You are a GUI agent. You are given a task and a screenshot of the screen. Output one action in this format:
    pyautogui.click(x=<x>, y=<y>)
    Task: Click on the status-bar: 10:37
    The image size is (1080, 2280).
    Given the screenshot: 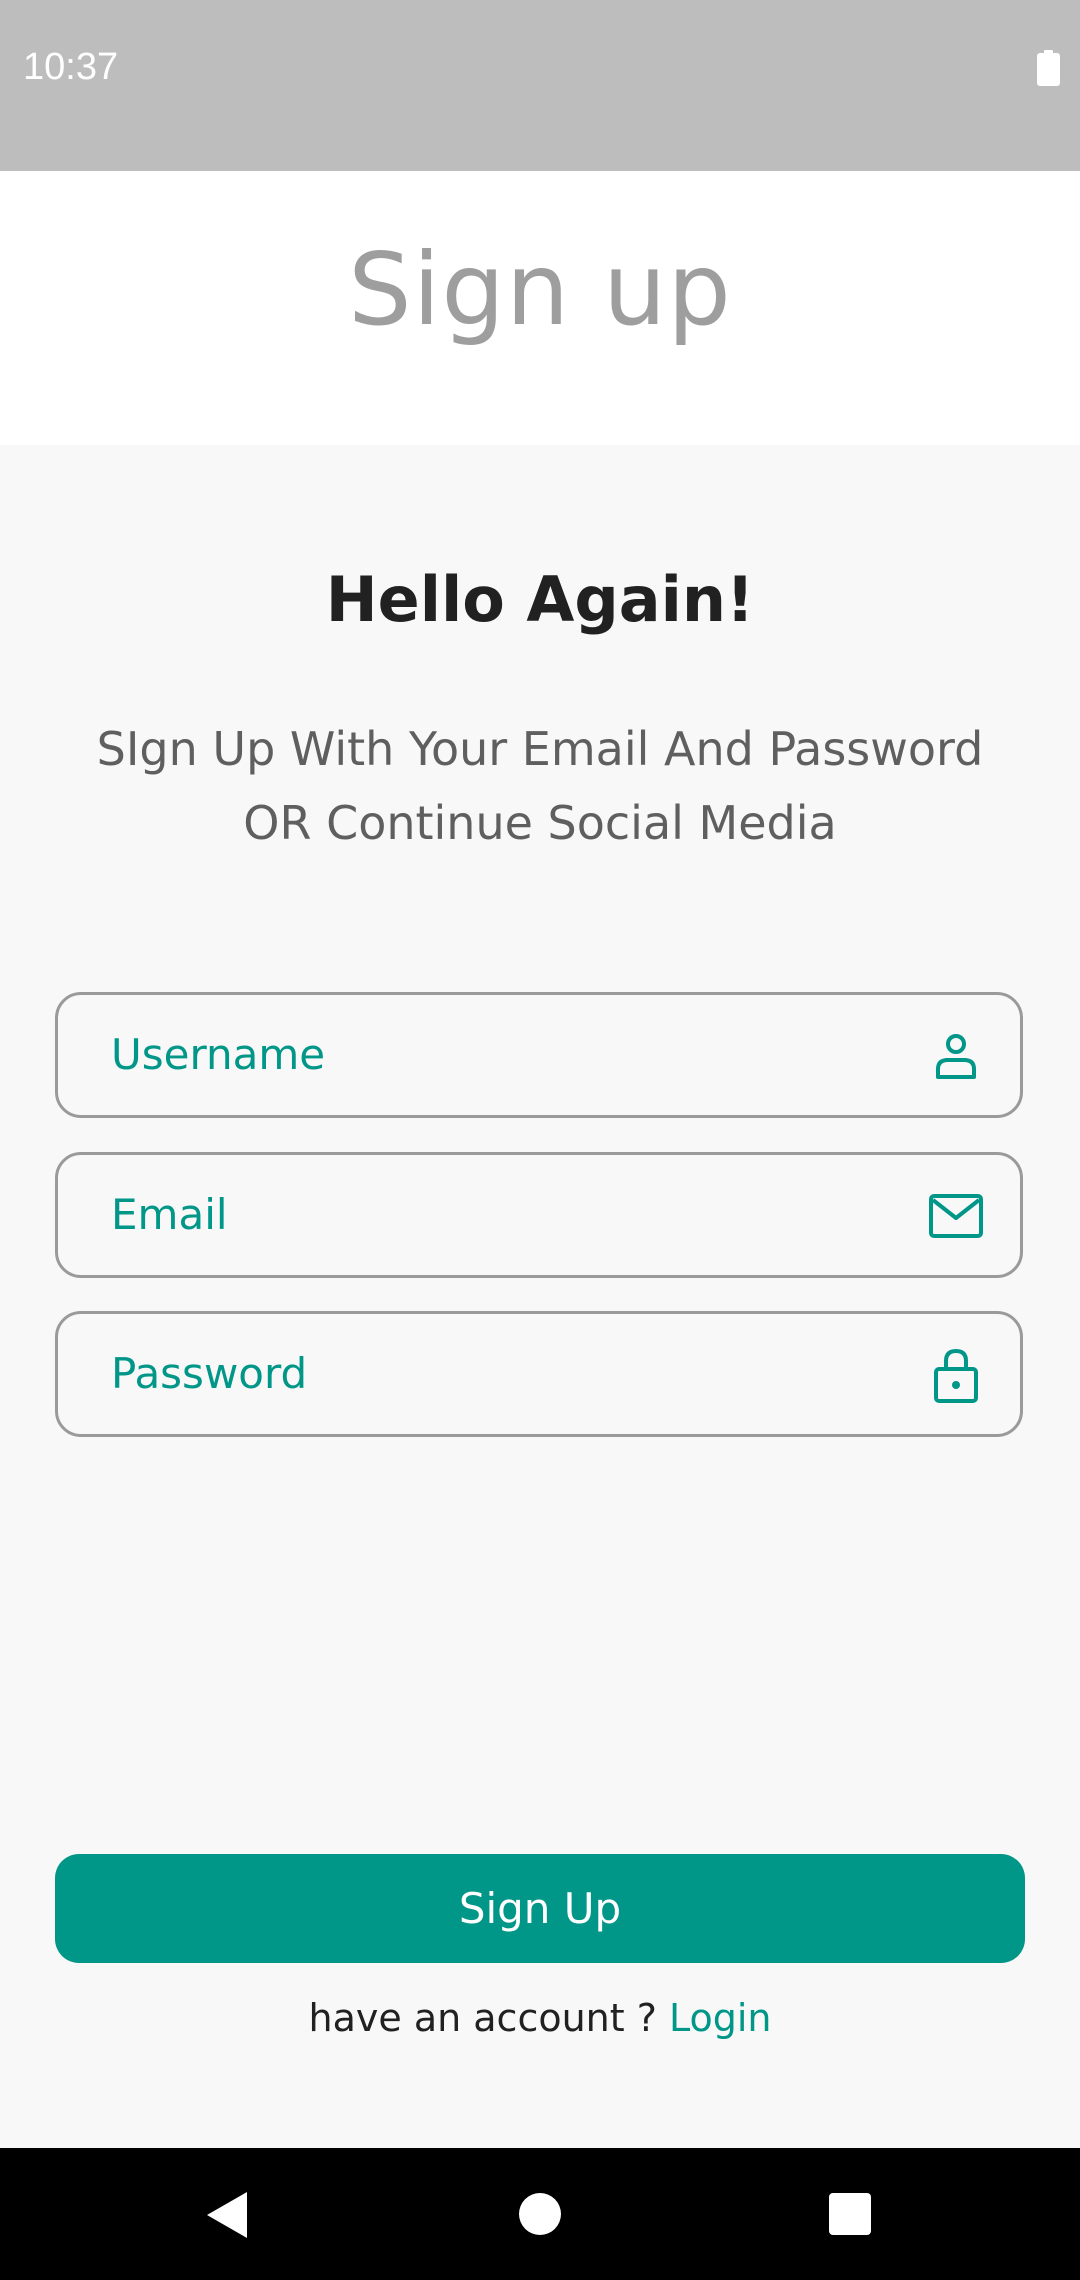 What is the action you would take?
    pyautogui.click(x=540, y=85)
    